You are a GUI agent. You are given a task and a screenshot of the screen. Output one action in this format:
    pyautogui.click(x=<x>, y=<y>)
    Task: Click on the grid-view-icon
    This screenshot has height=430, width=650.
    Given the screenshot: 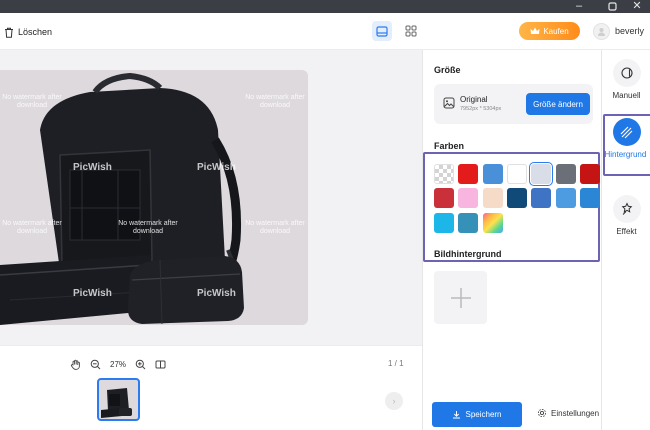 What is the action you would take?
    pyautogui.click(x=411, y=31)
    